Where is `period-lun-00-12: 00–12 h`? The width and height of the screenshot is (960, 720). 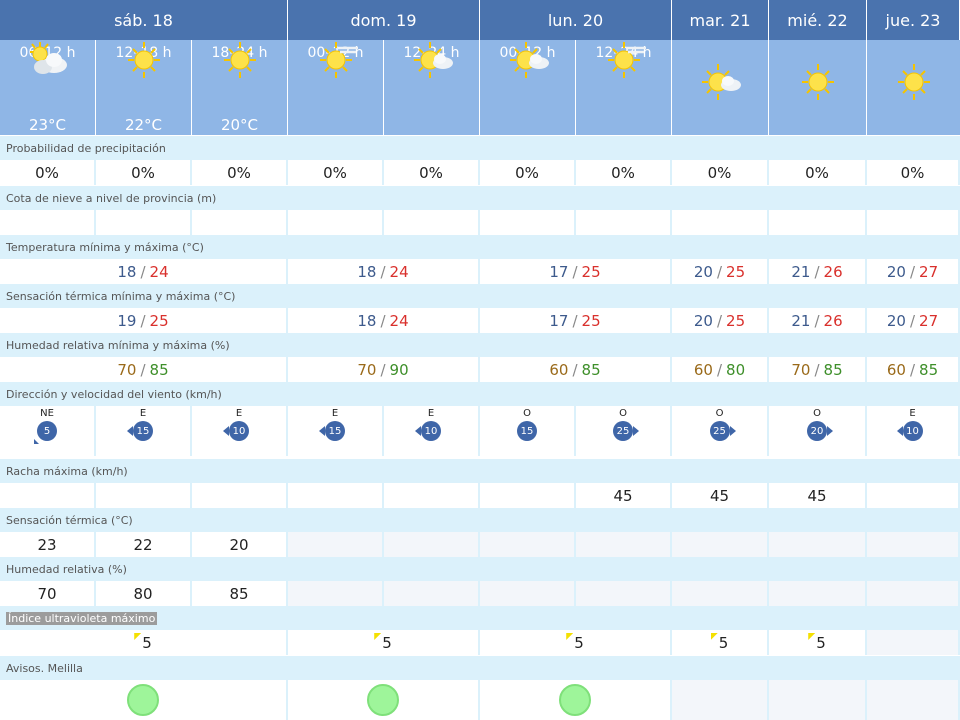 period-lun-00-12: 00–12 h is located at coordinates (528, 87).